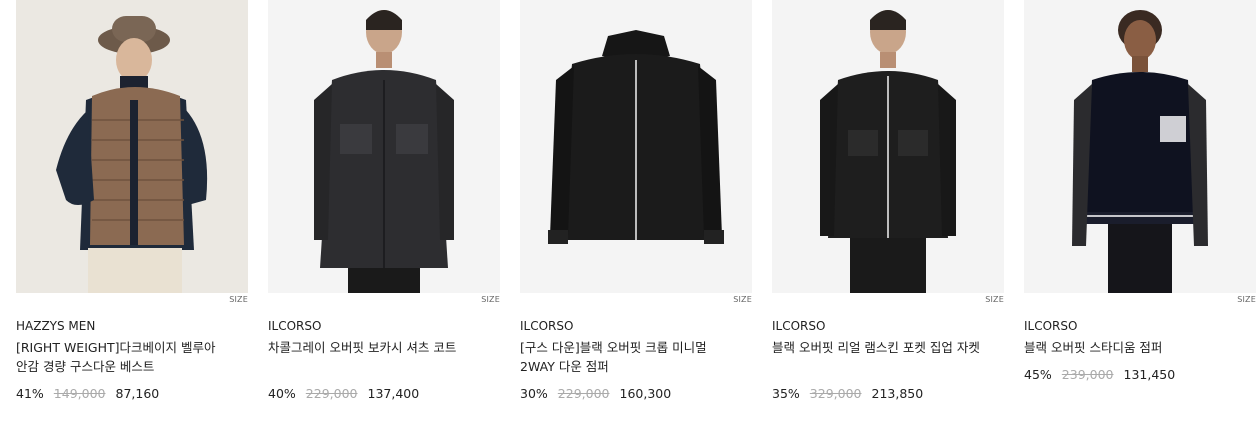 The height and width of the screenshot is (440, 1259). What do you see at coordinates (835, 393) in the screenshot?
I see `original-price: 329,000` at bounding box center [835, 393].